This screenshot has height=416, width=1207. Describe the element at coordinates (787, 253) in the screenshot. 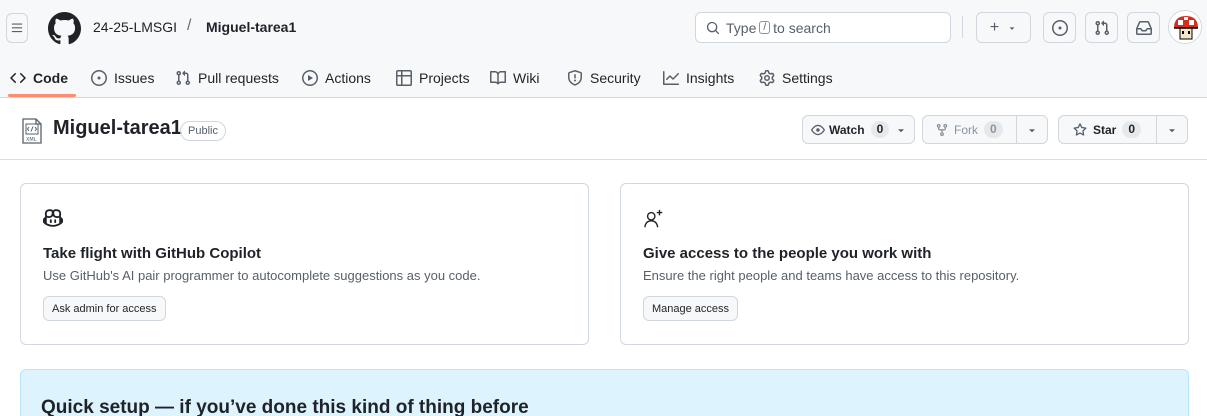

I see `card-title: Give access to the people you work with` at that location.